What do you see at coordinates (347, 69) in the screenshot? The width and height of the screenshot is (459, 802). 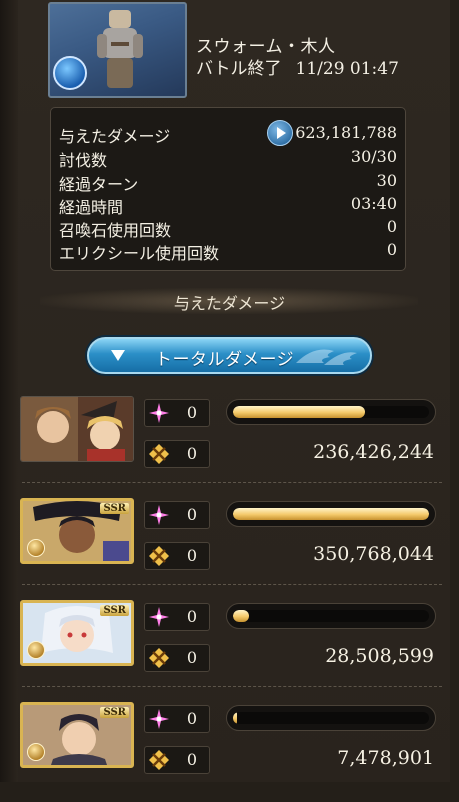 I see `battle-datetime: 11/29 01:47` at bounding box center [347, 69].